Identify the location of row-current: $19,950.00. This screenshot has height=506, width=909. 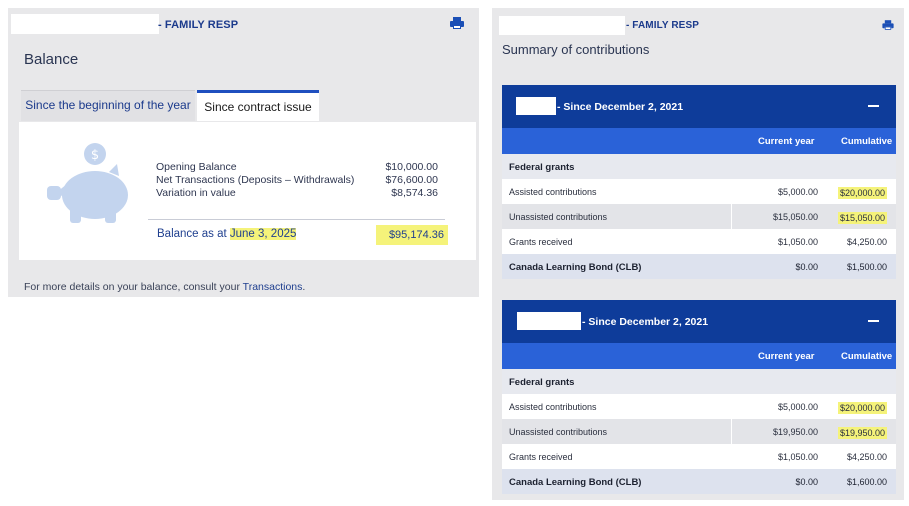
(795, 432).